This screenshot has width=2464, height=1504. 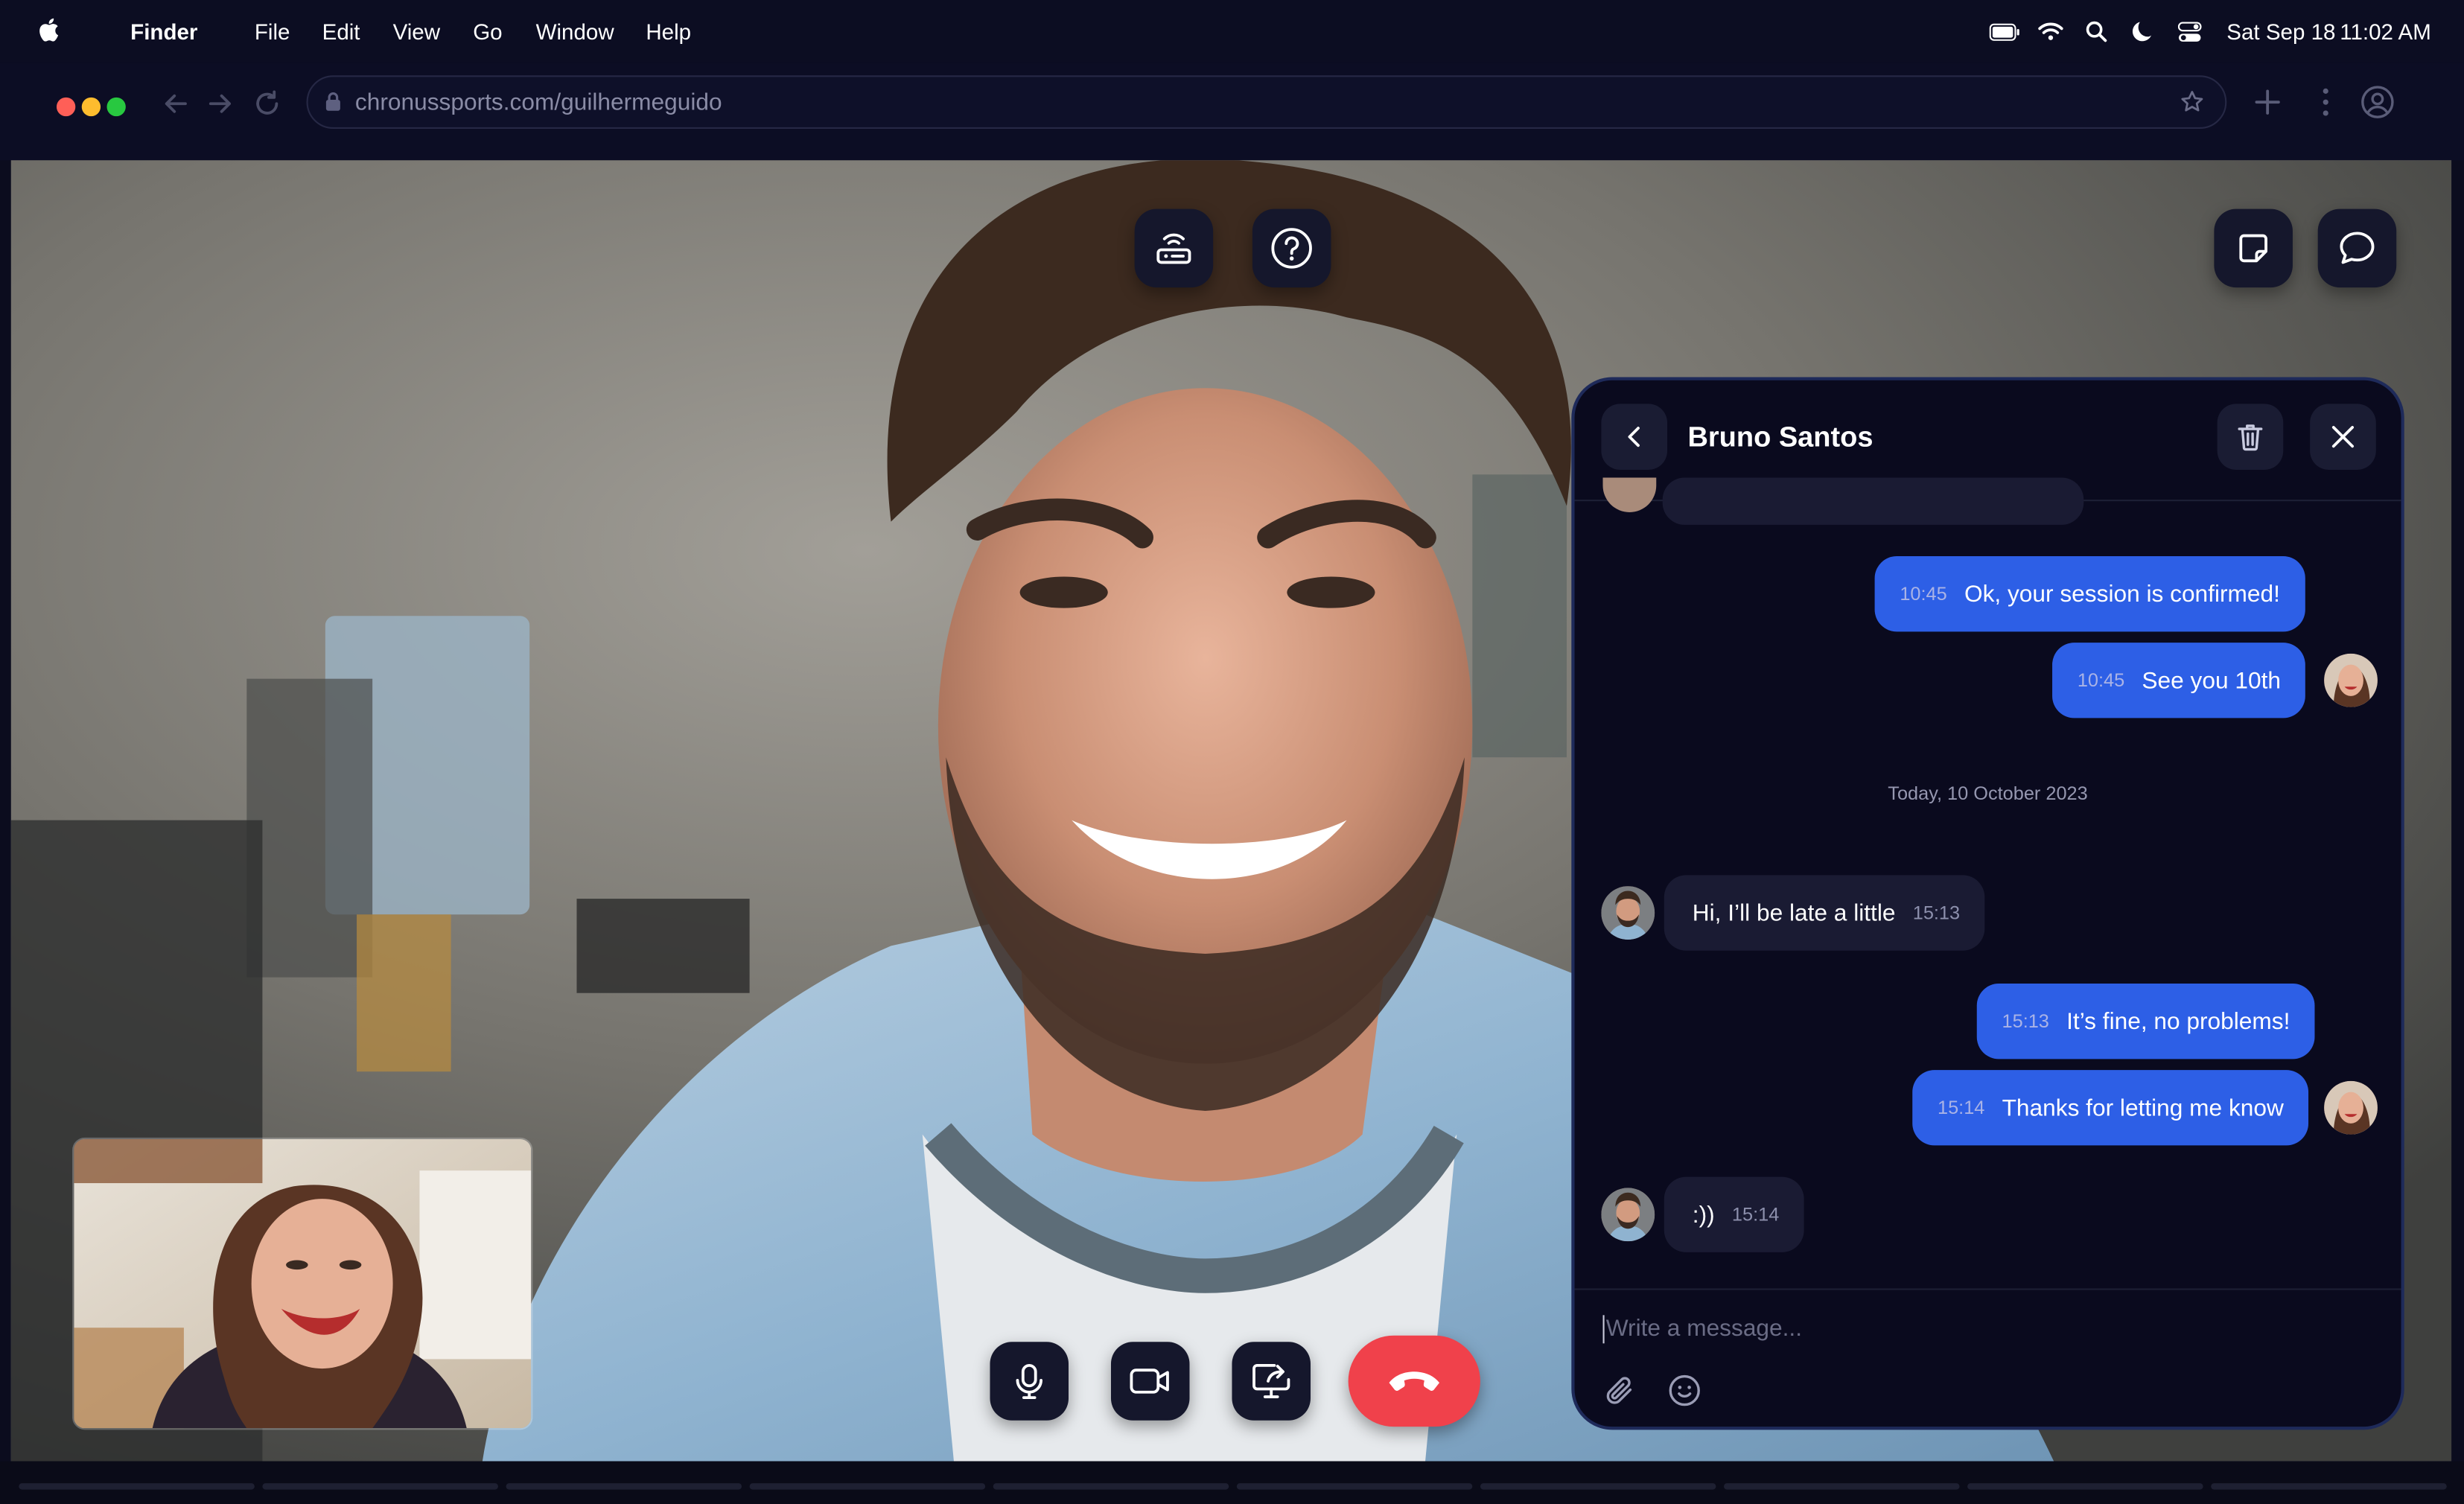 I want to click on menu-date: Sat Sep 18, so click(x=2281, y=32).